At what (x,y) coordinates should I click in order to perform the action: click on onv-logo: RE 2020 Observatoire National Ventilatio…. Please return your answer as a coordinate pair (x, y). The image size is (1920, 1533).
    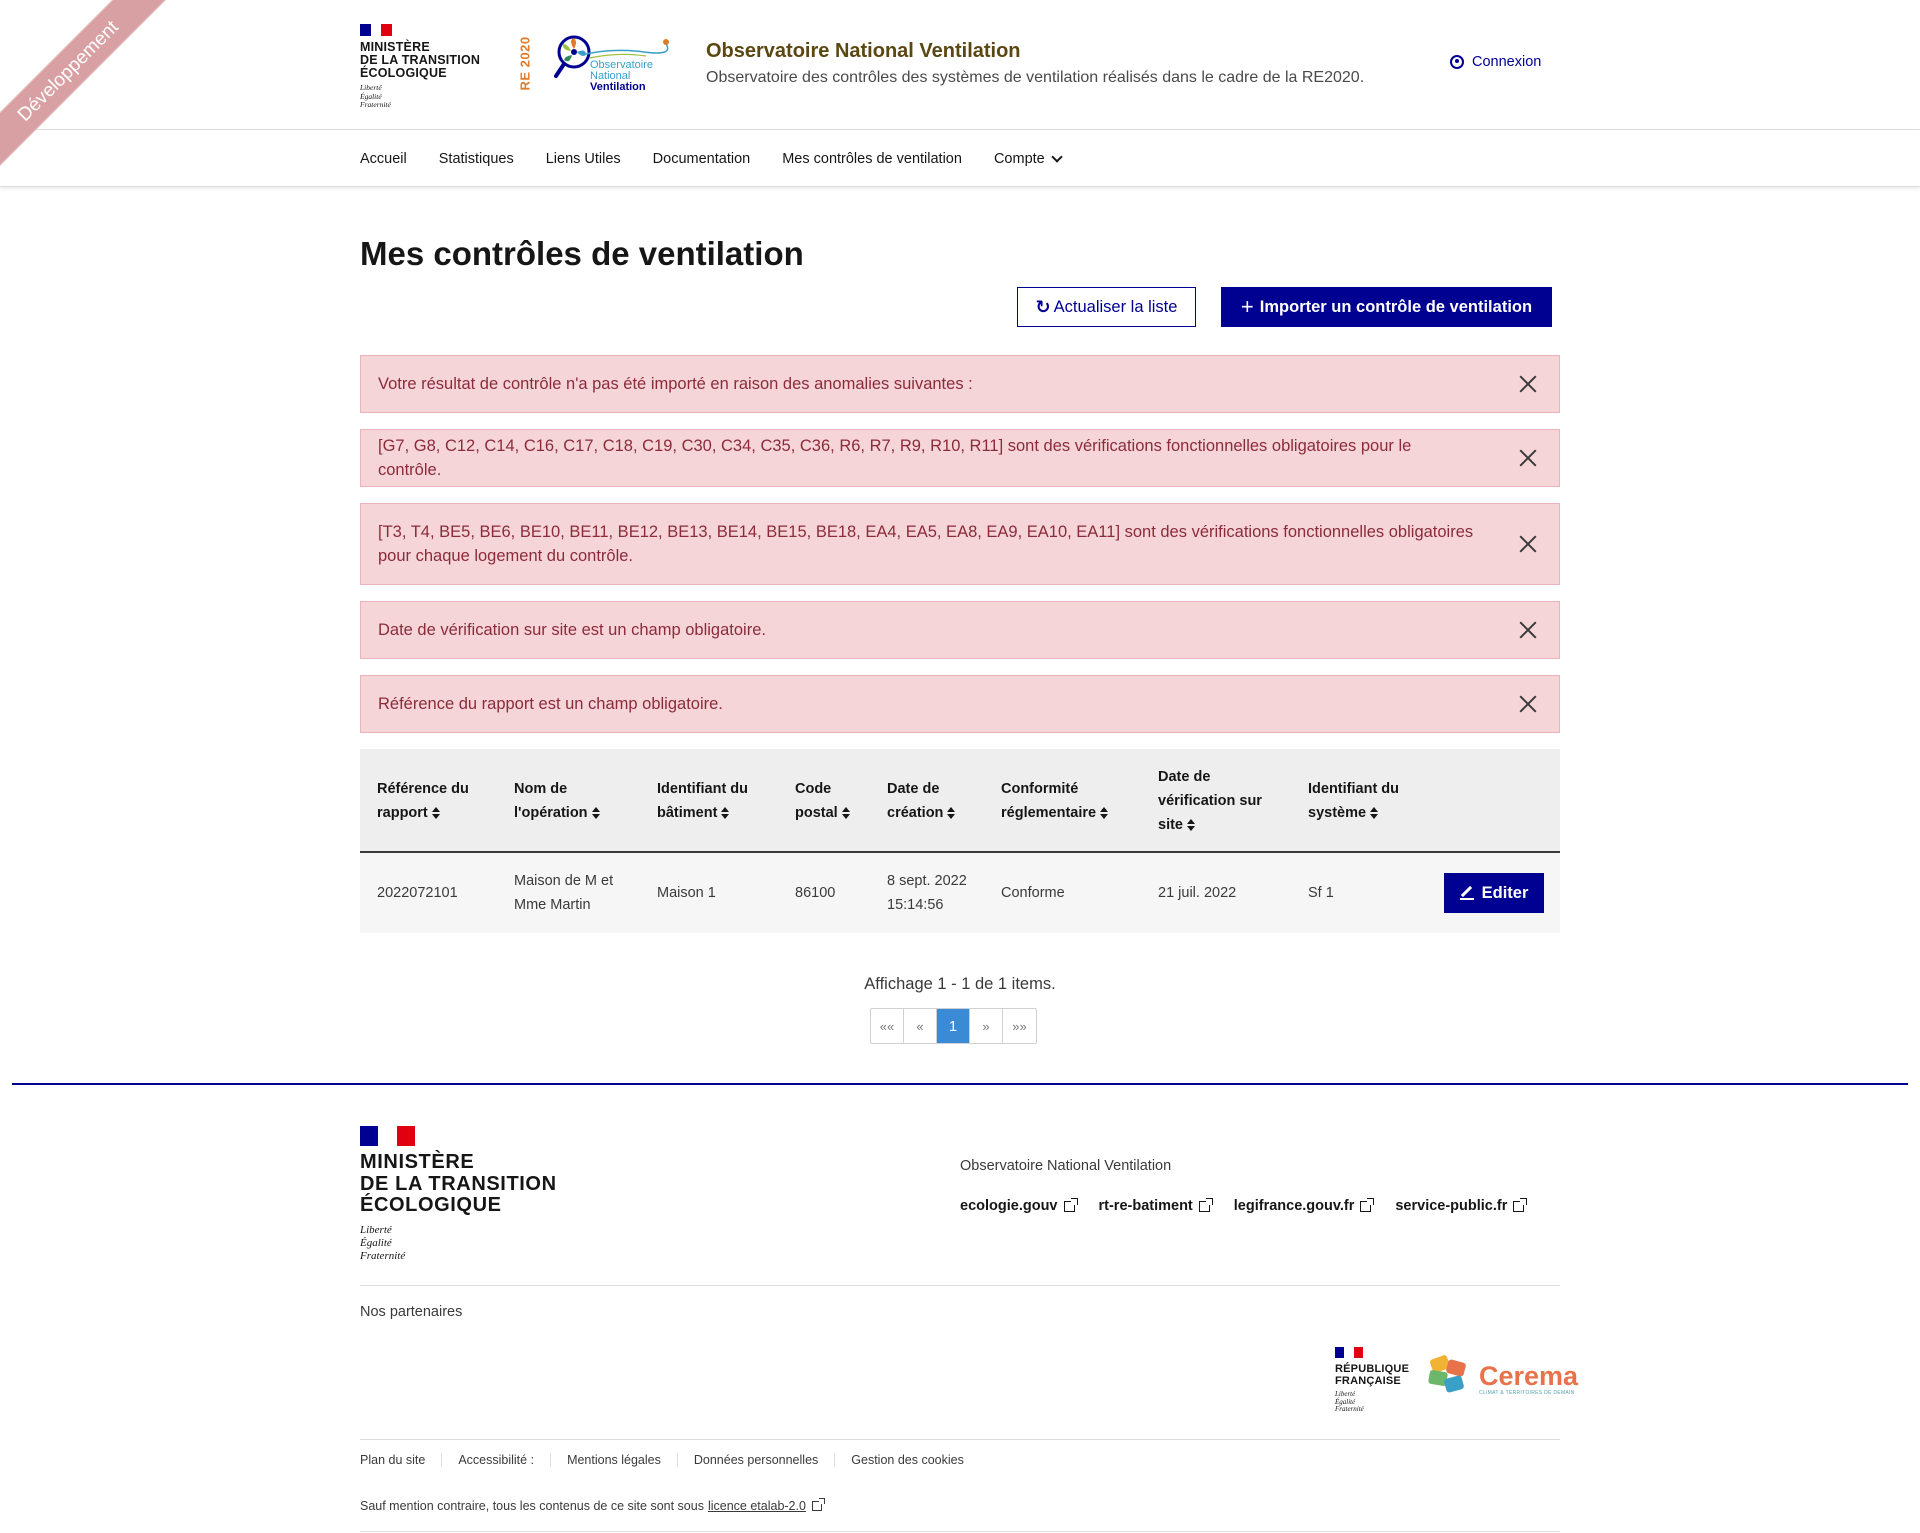
    Looking at the image, I should click on (594, 65).